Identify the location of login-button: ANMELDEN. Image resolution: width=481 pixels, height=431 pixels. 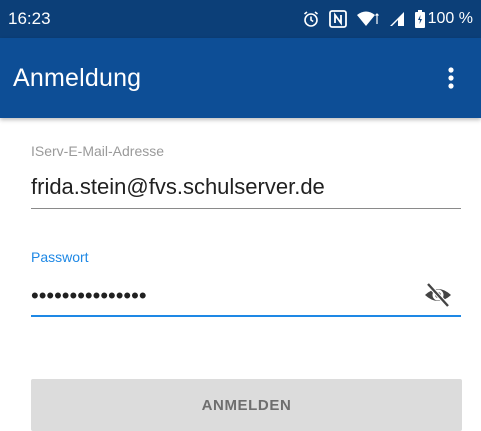
(246, 405).